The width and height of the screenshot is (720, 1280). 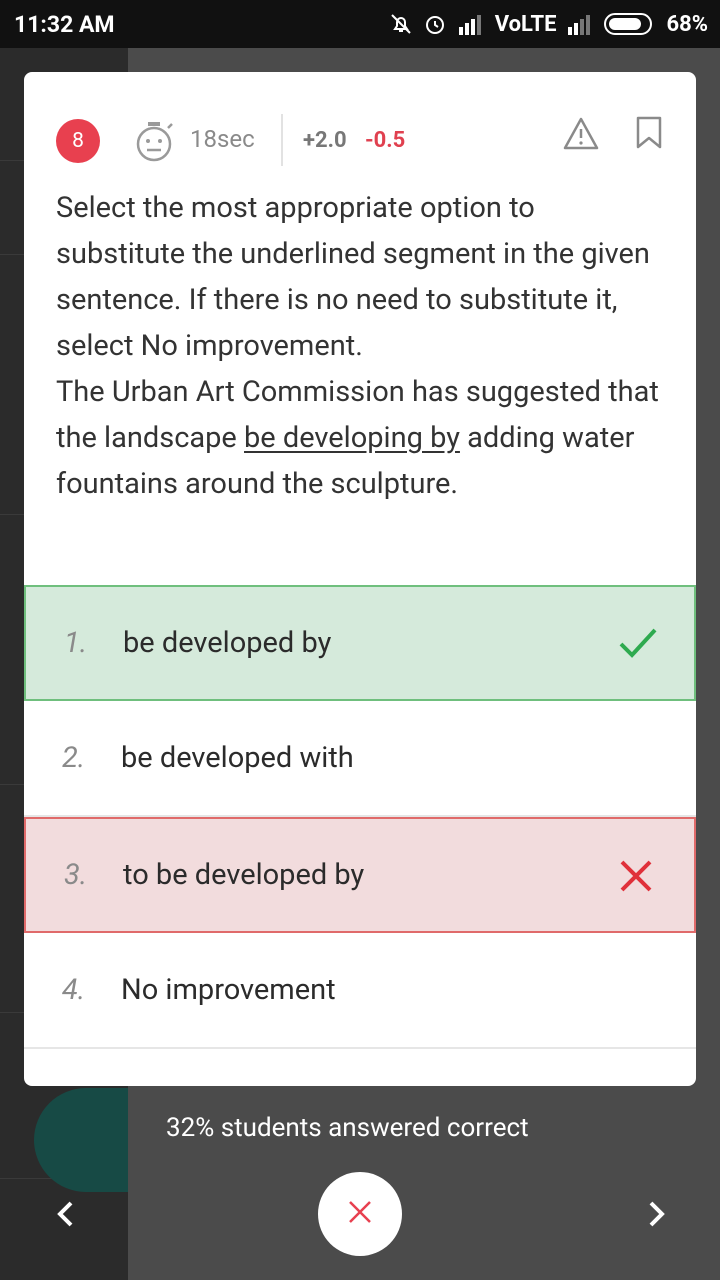 I want to click on alarm-icon, so click(x=435, y=24).